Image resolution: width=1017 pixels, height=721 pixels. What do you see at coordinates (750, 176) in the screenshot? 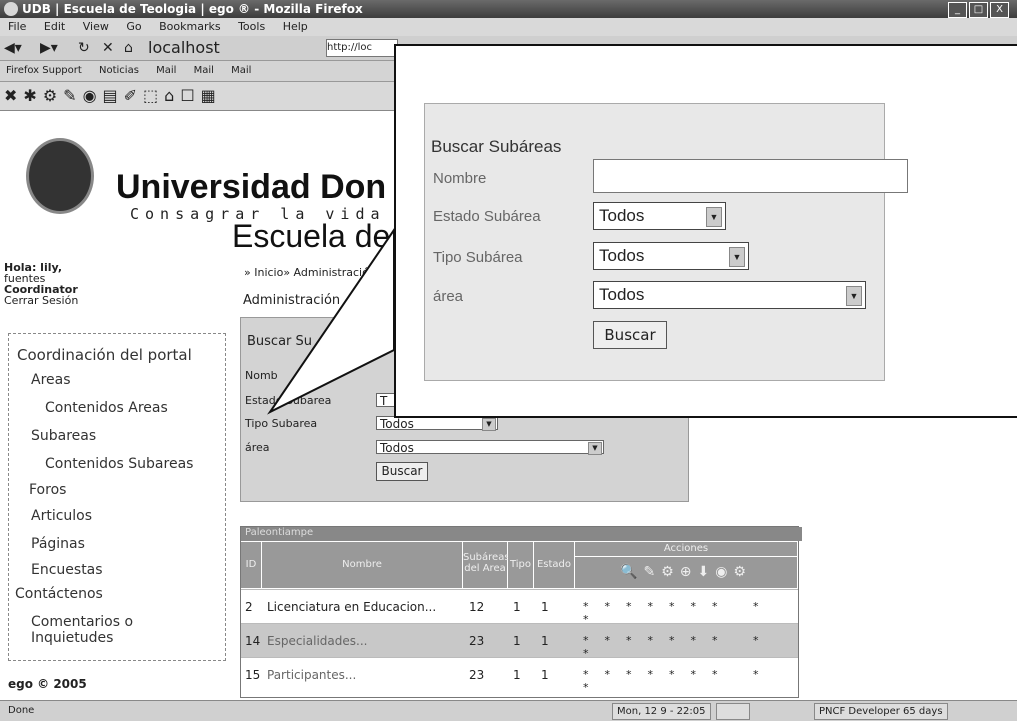
I see `name-input` at bounding box center [750, 176].